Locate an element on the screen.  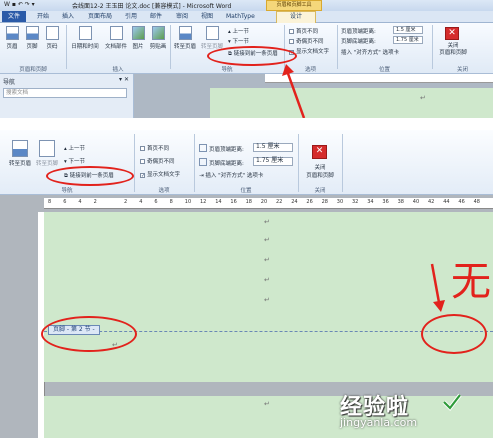
picture-icon is located at coordinates (138, 33).